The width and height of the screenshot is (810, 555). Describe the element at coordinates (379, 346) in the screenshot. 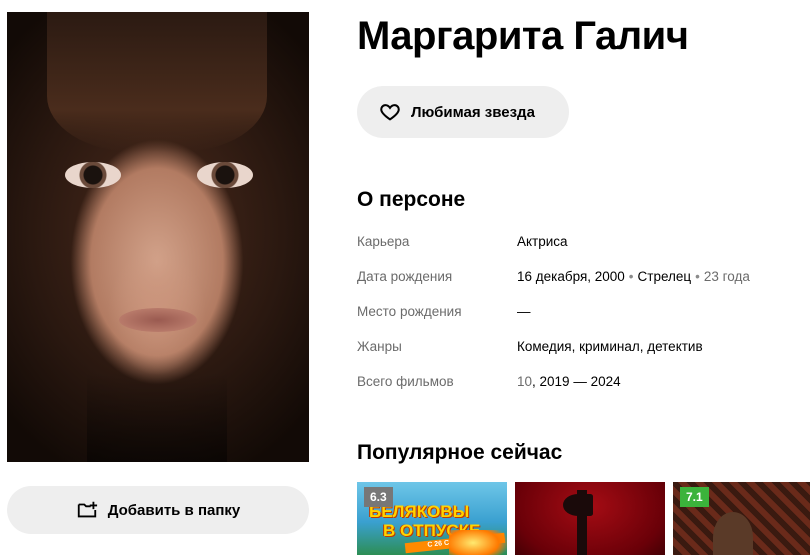

I see `info-label: Жанры` at that location.